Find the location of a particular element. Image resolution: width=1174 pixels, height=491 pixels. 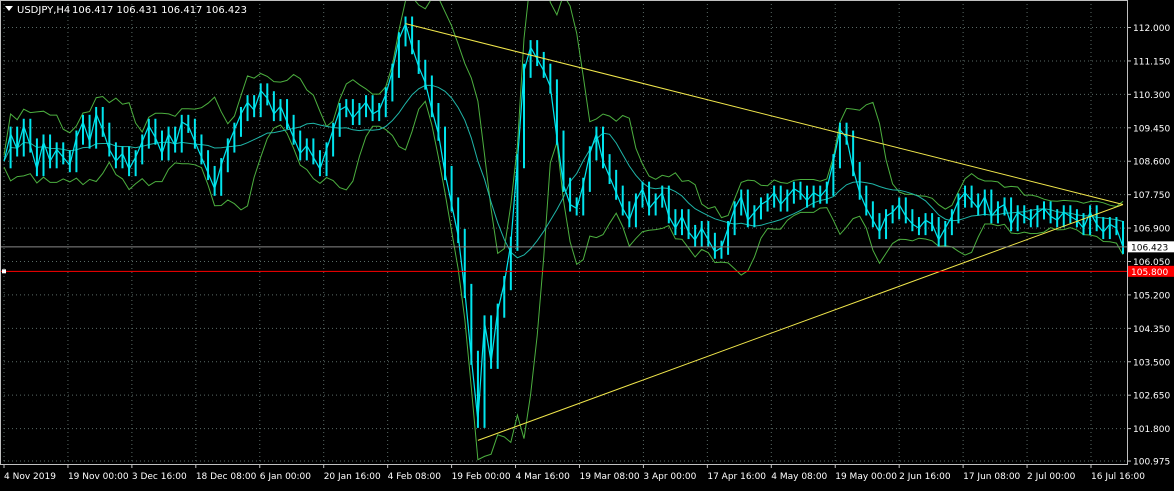

y-tick-label: 107.750 is located at coordinates (1151, 196).